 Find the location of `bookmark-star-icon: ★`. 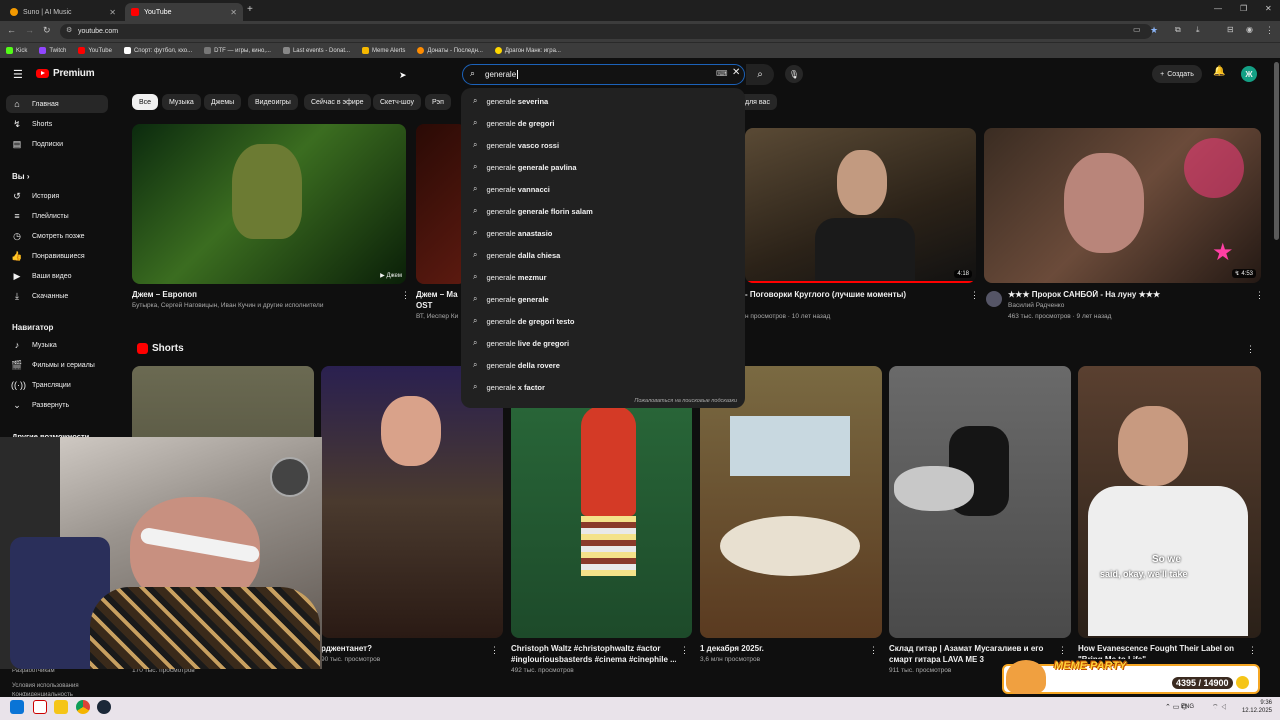

bookmark-star-icon: ★ is located at coordinates (1154, 30).